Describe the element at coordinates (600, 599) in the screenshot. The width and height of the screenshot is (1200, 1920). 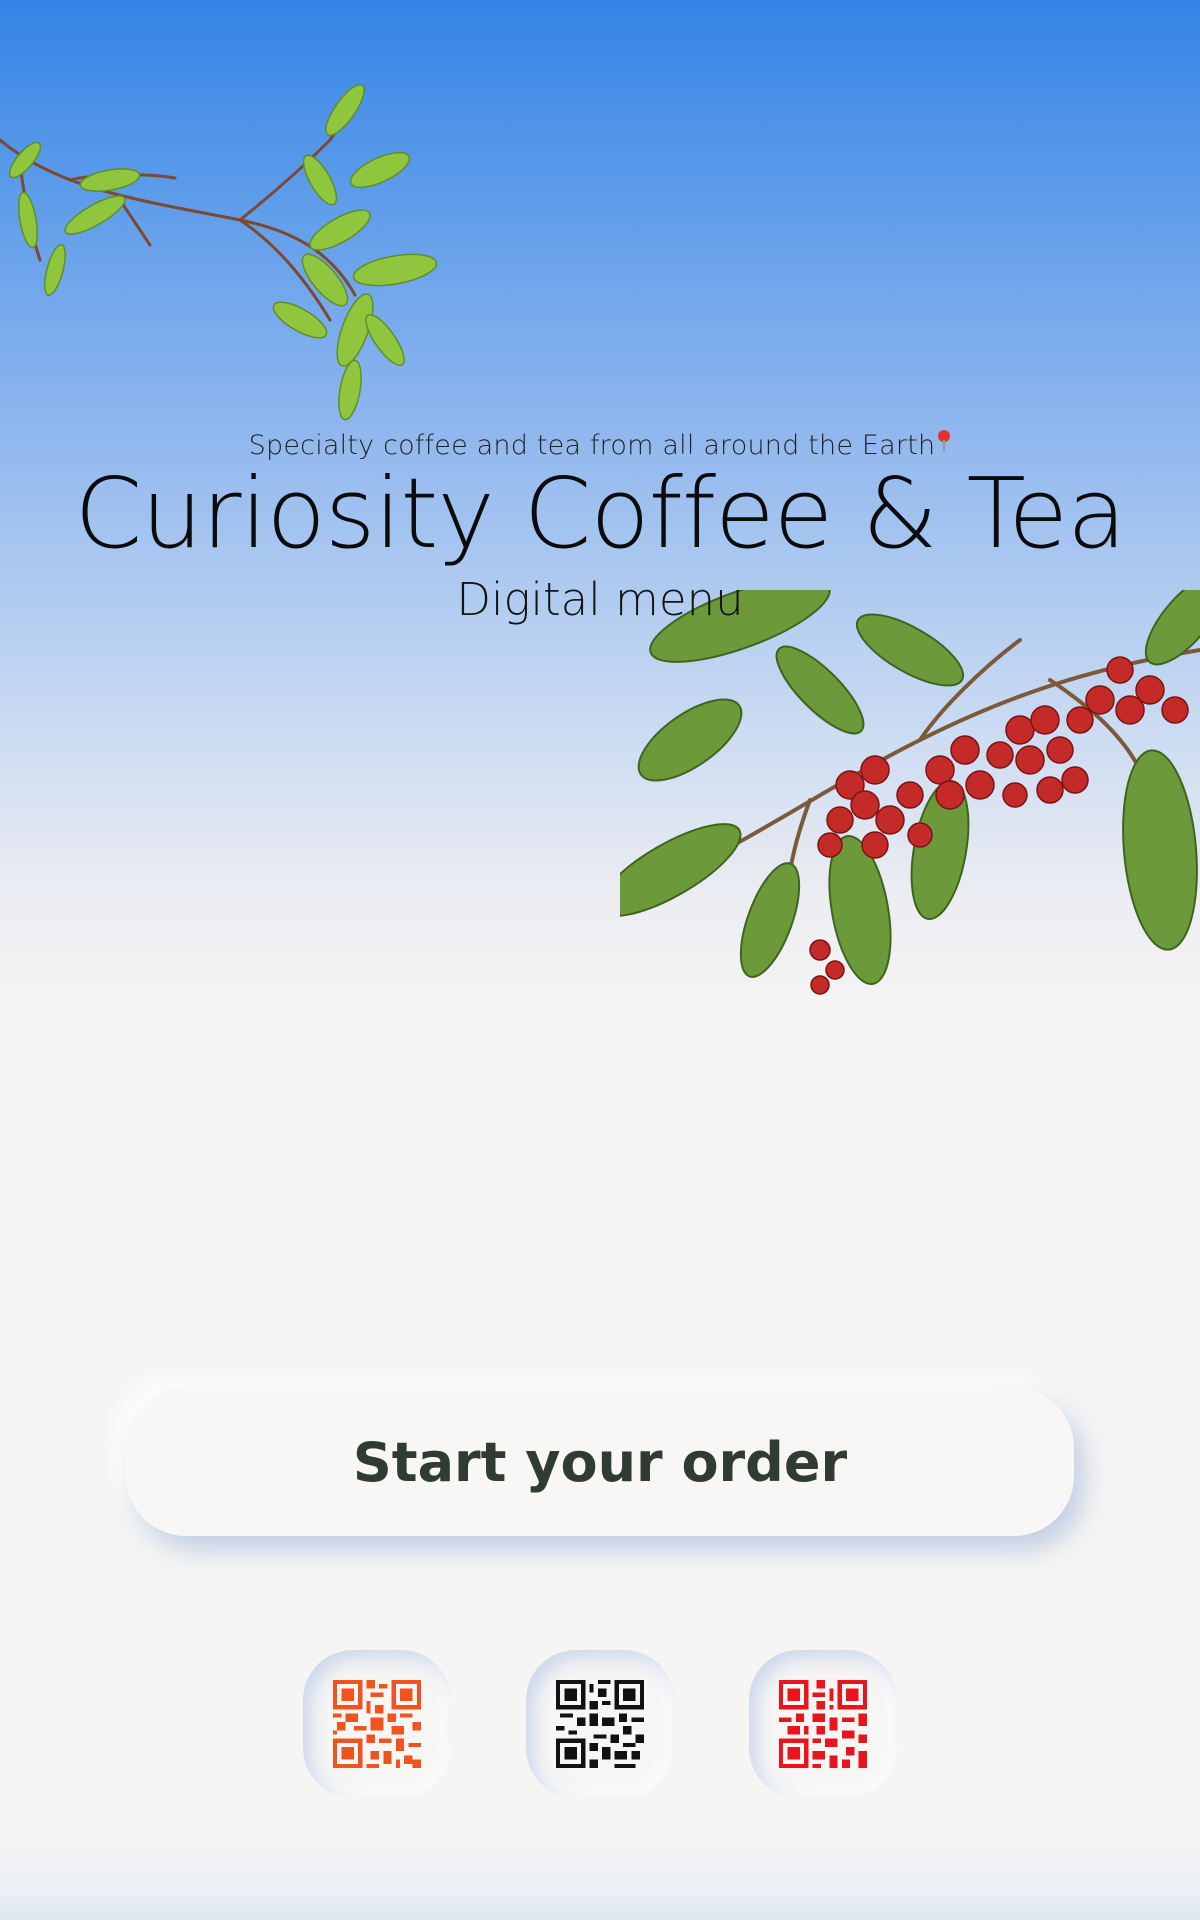
I see `page-subtitle: Digital menu` at that location.